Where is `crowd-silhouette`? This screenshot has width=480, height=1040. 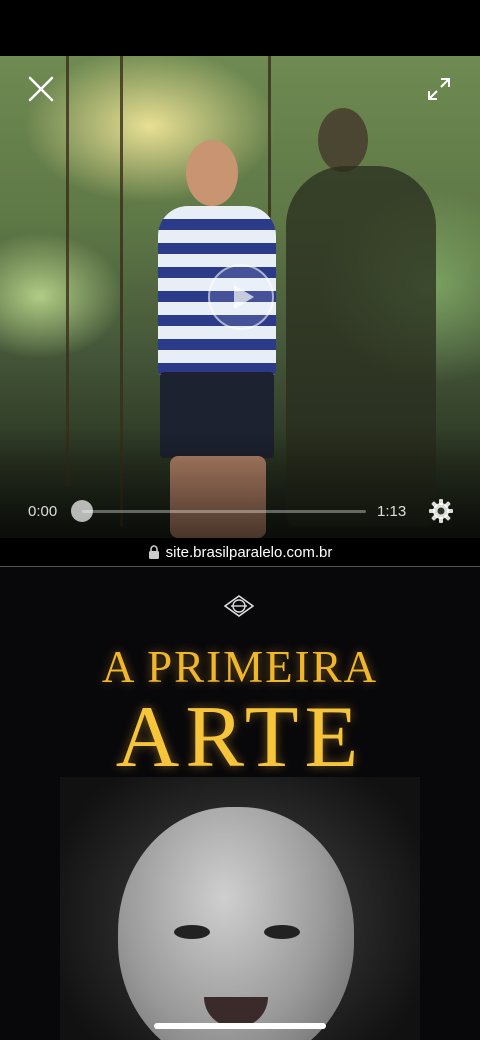
crowd-silhouette is located at coordinates (240, 483).